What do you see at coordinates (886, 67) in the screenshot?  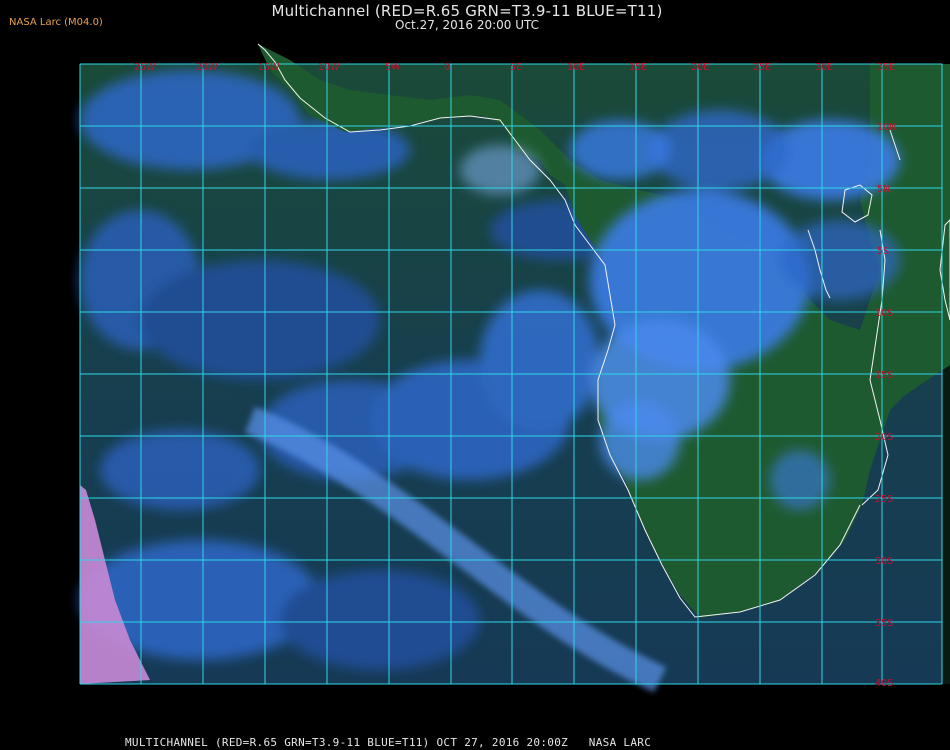 I see `lon-label: 35E` at bounding box center [886, 67].